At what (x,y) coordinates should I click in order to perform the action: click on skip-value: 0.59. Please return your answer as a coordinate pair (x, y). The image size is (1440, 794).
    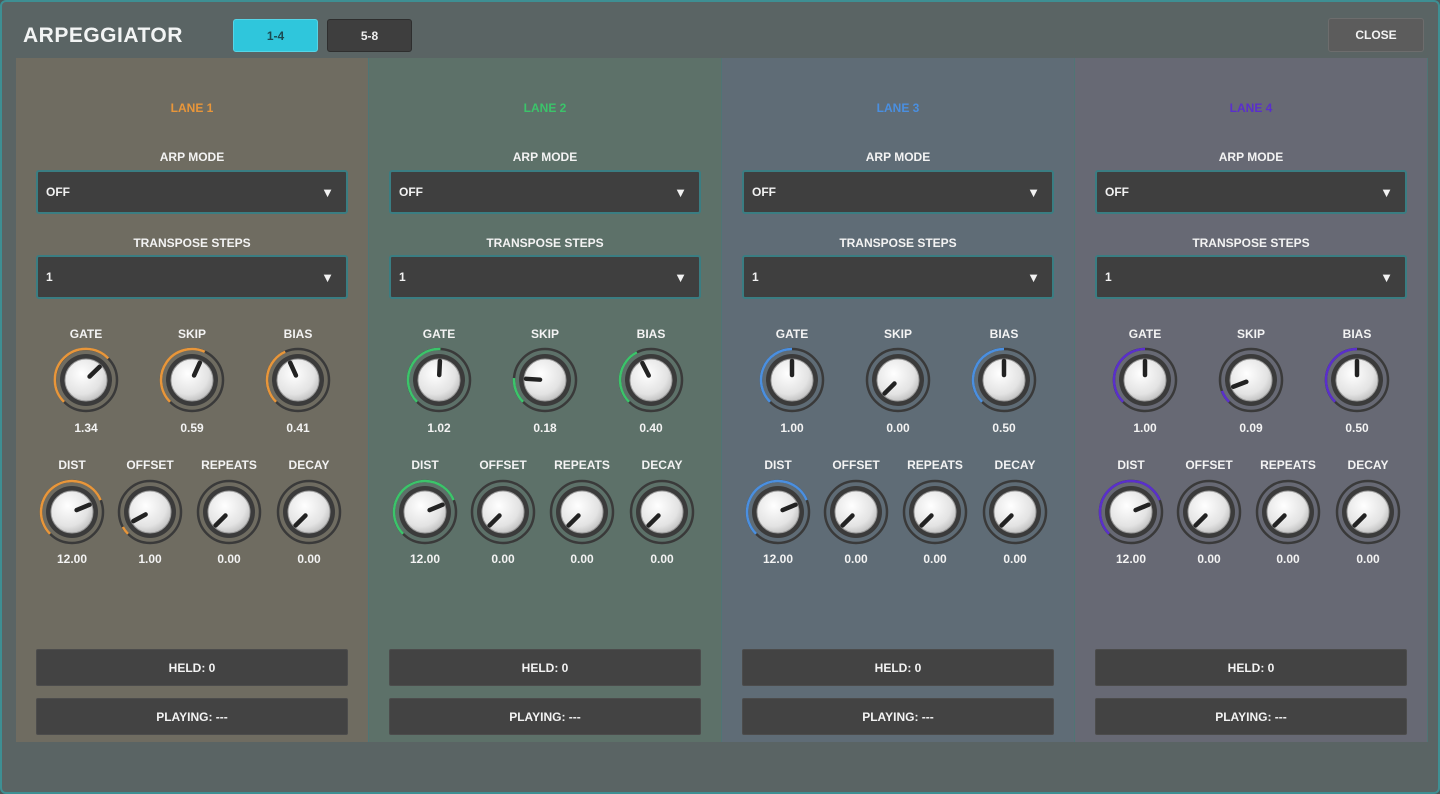
    Looking at the image, I should click on (192, 428).